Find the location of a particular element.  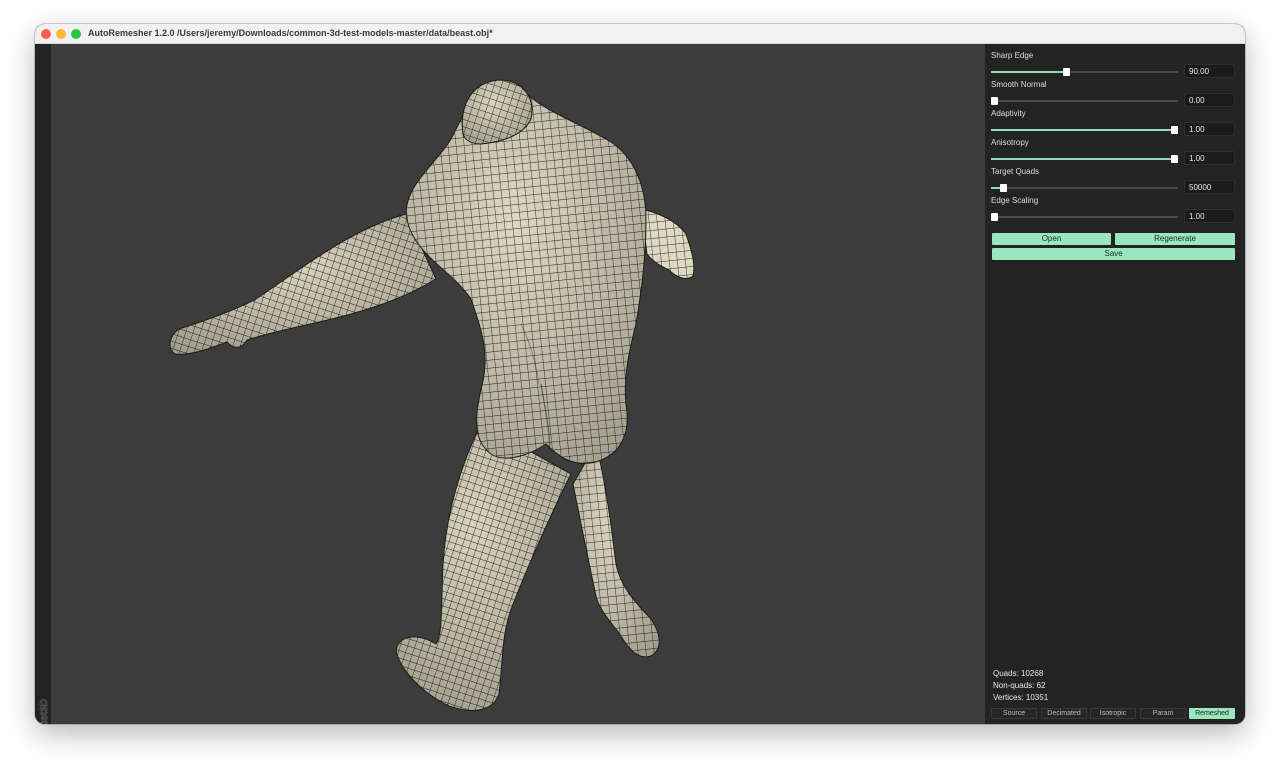

regenerate-button: Regenerate is located at coordinates (1175, 239).